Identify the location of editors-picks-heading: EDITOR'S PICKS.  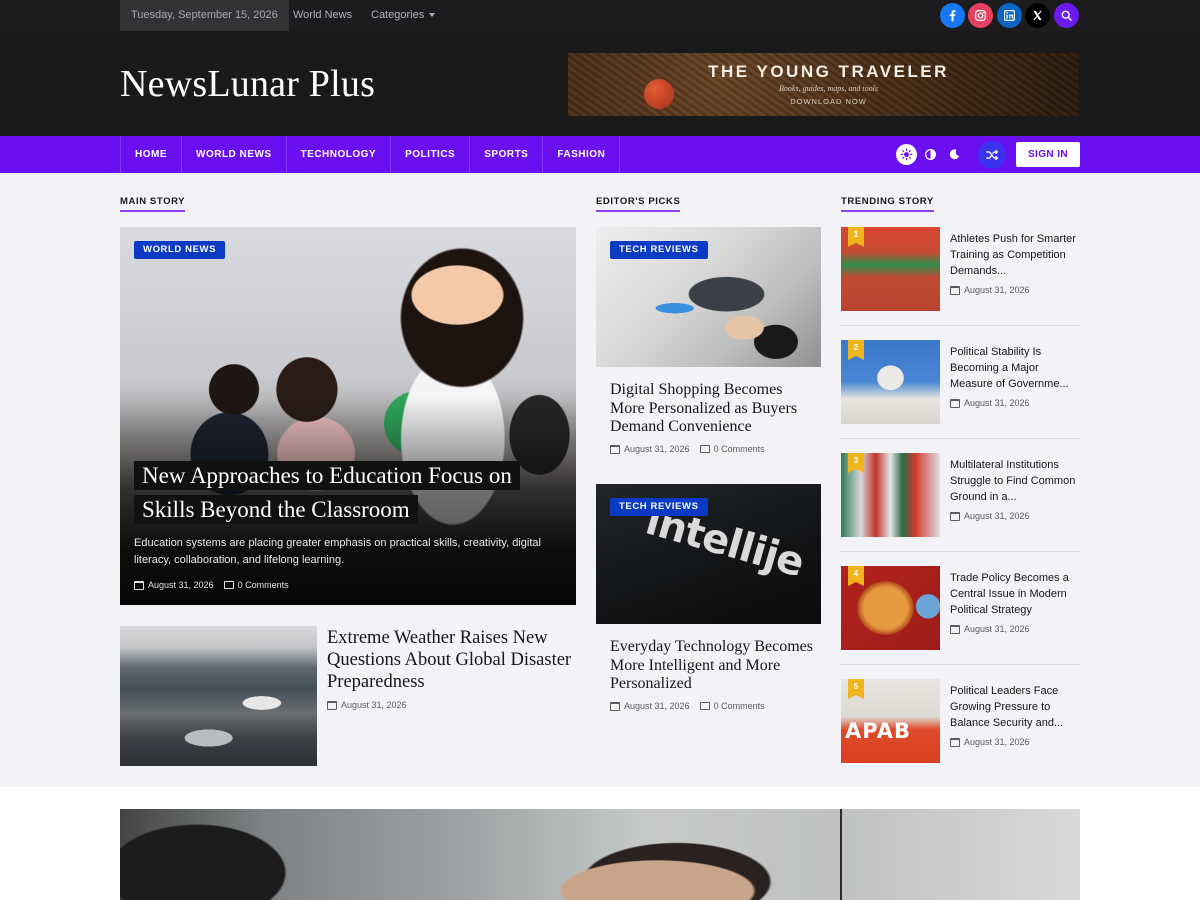
(638, 204).